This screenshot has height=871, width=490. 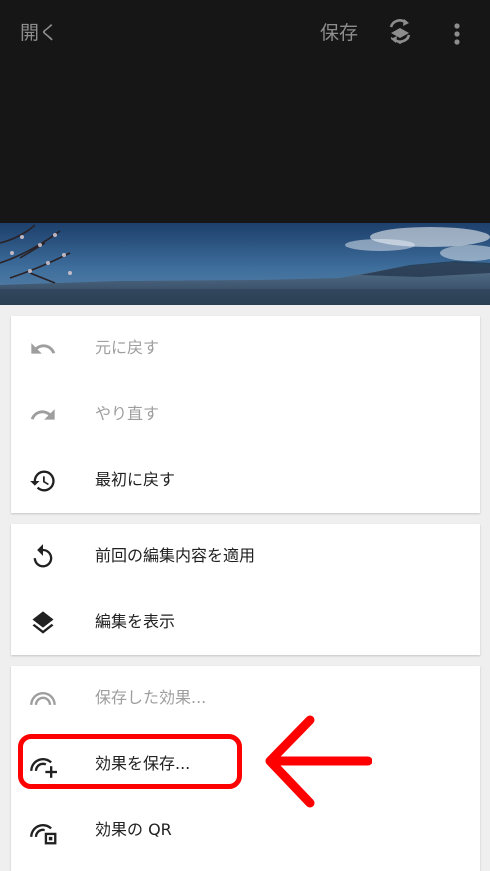 I want to click on highlight-box-annotation, so click(x=130, y=761).